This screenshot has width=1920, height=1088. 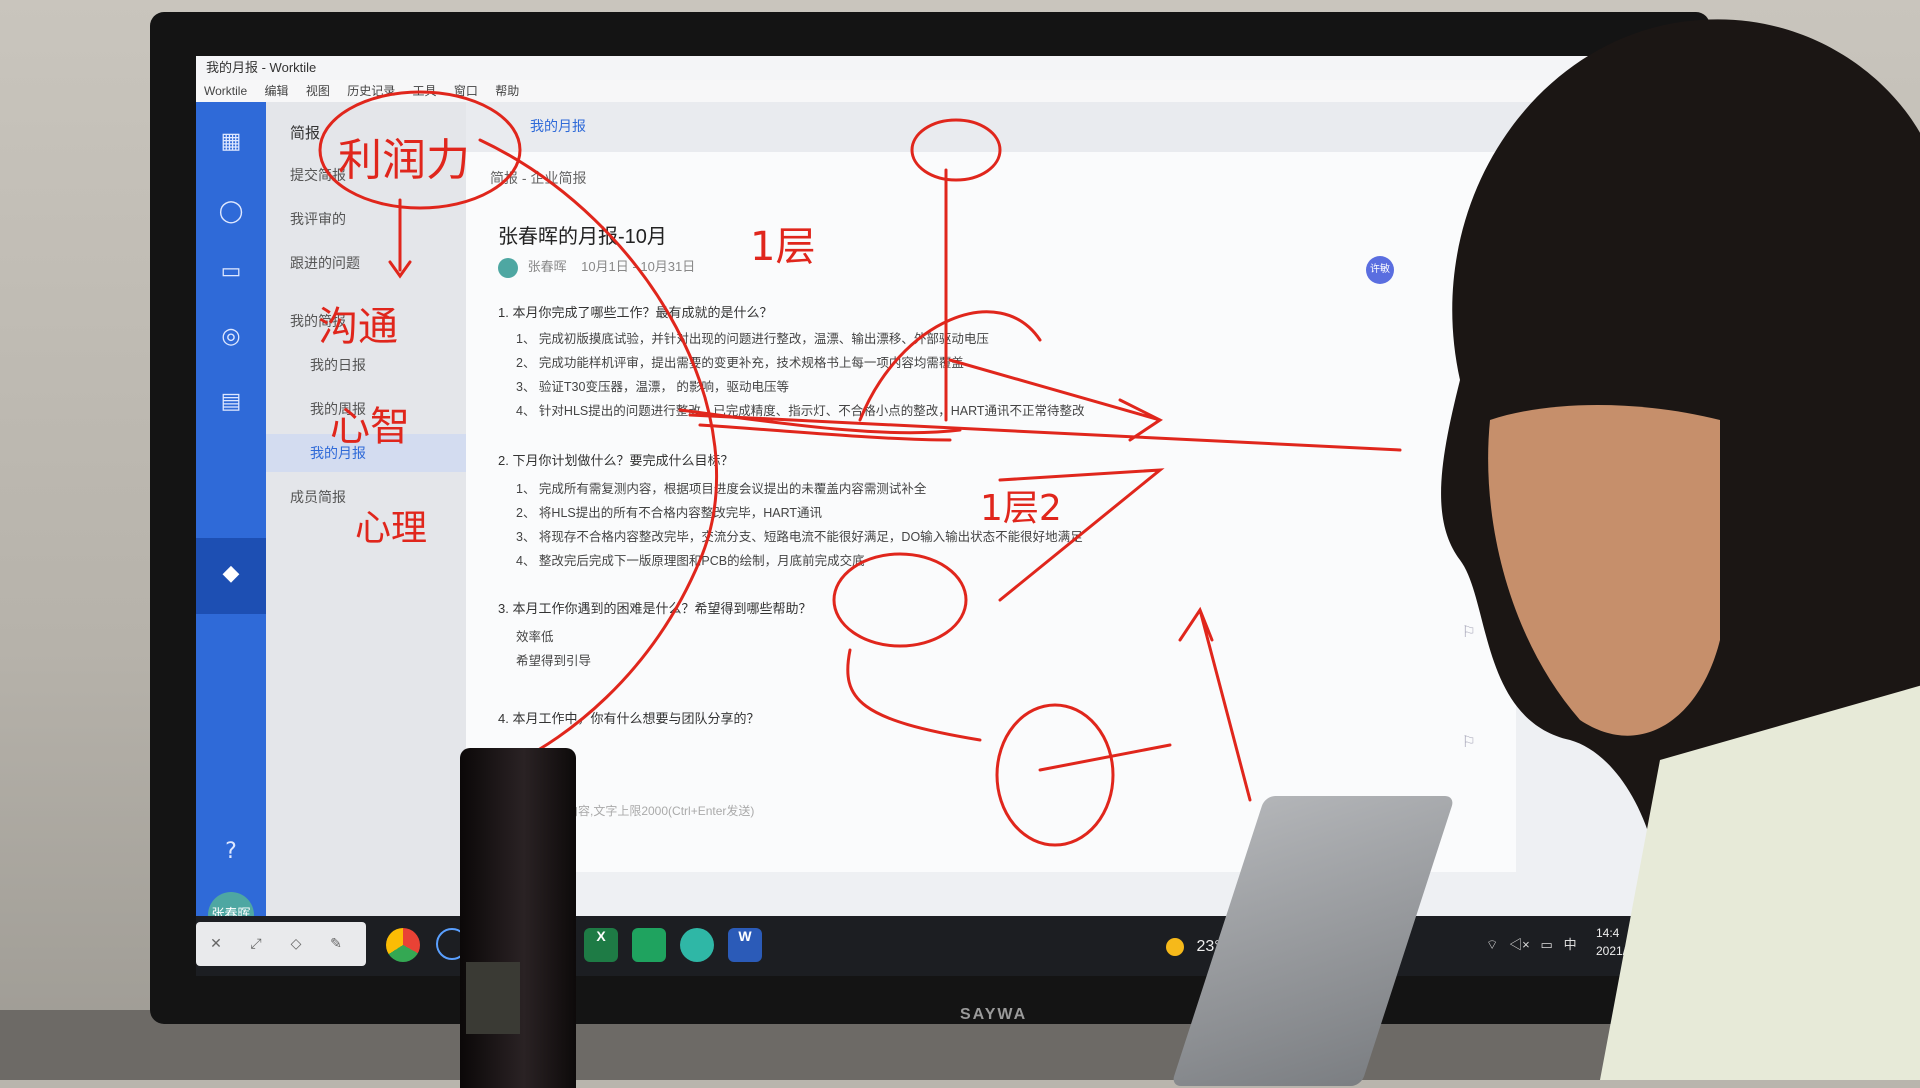 I want to click on menu-edit: 编辑, so click(x=276, y=91).